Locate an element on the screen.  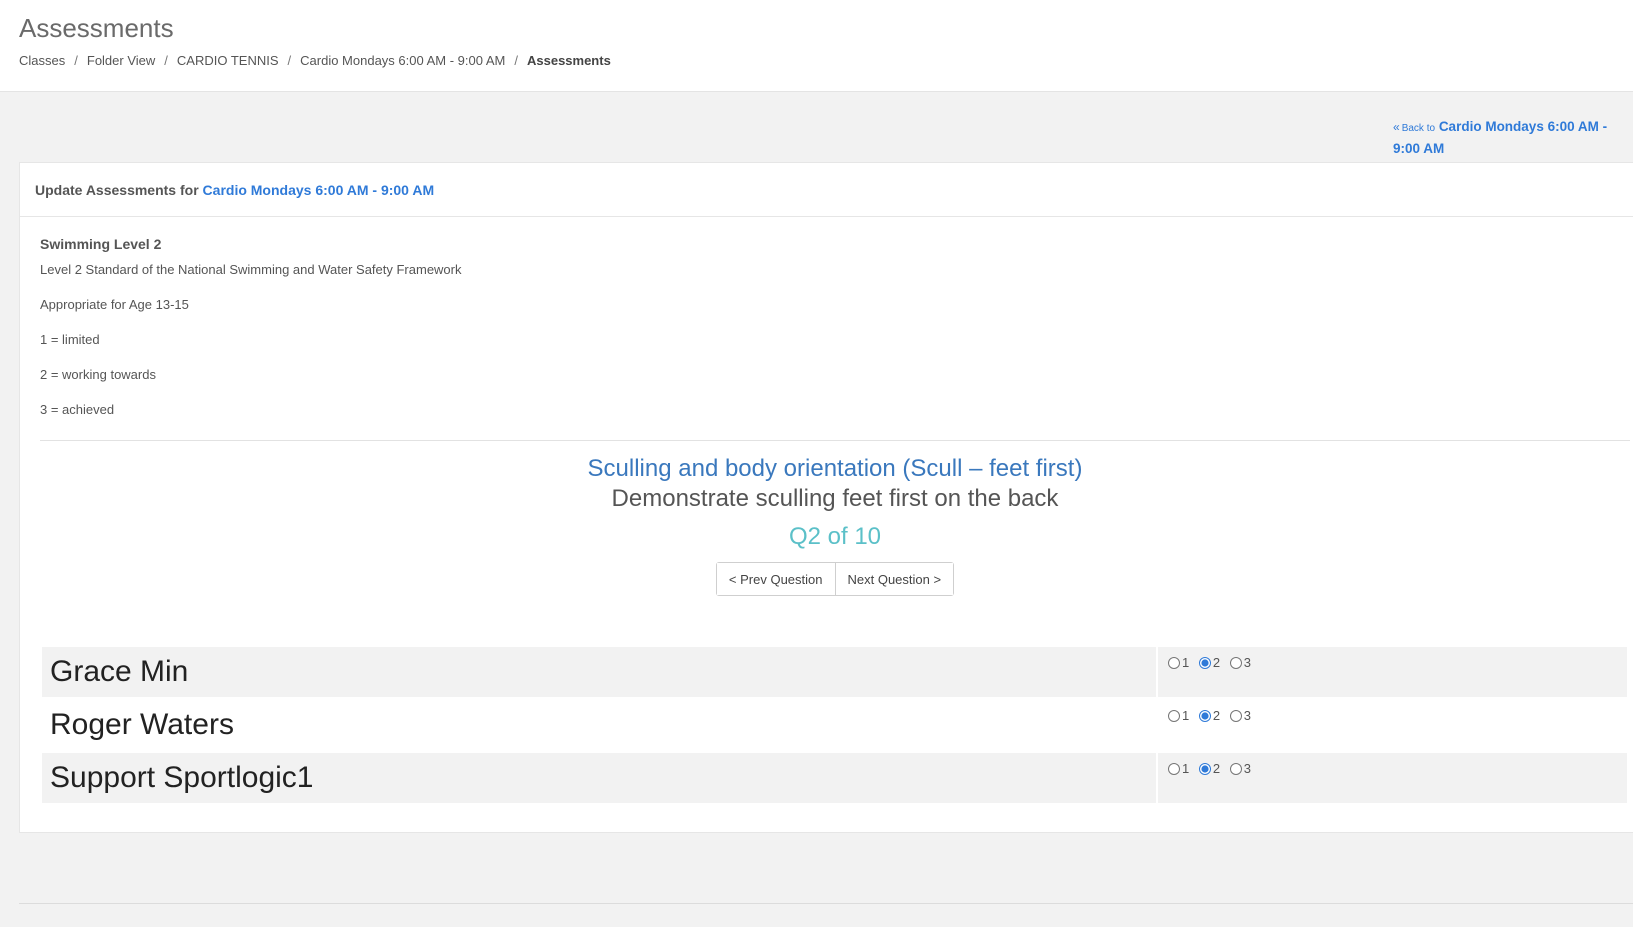
divider is located at coordinates (835, 440).